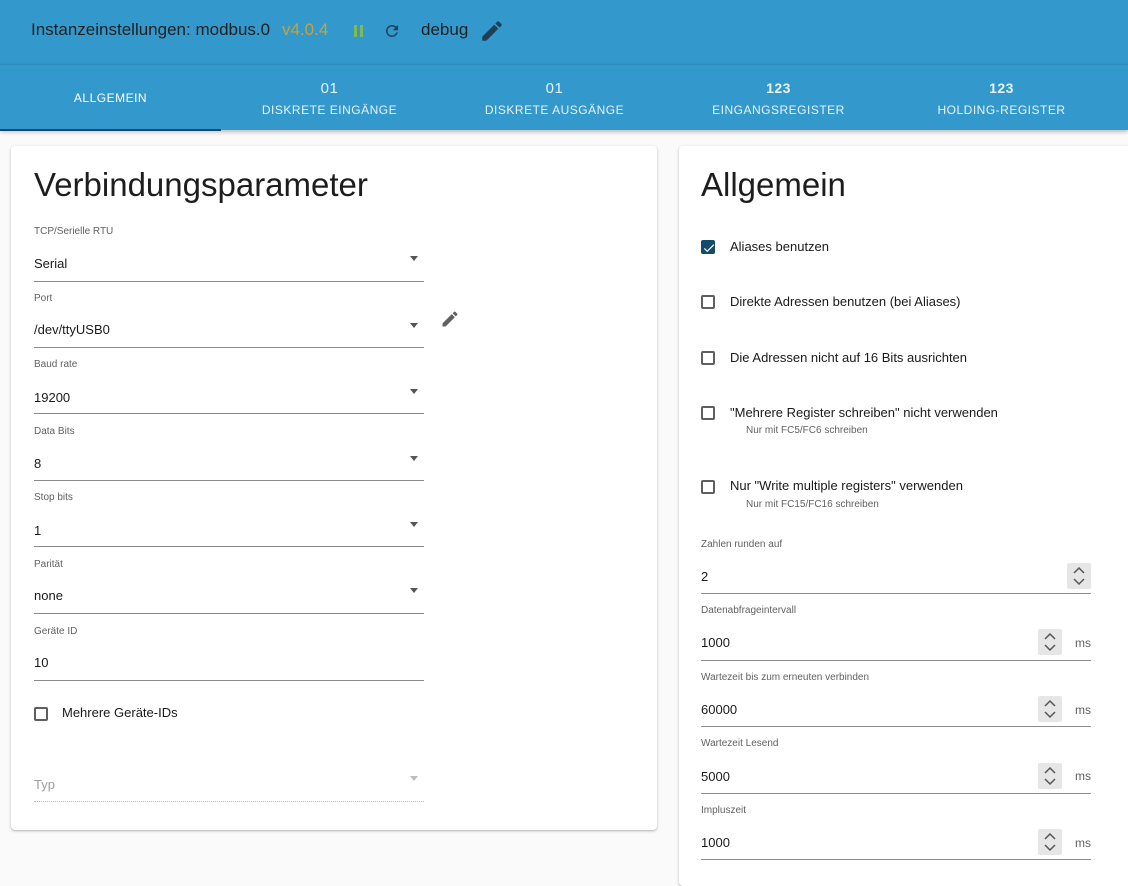  Describe the element at coordinates (229, 654) in the screenshot. I see `device-id-input: Geräte ID 10` at that location.